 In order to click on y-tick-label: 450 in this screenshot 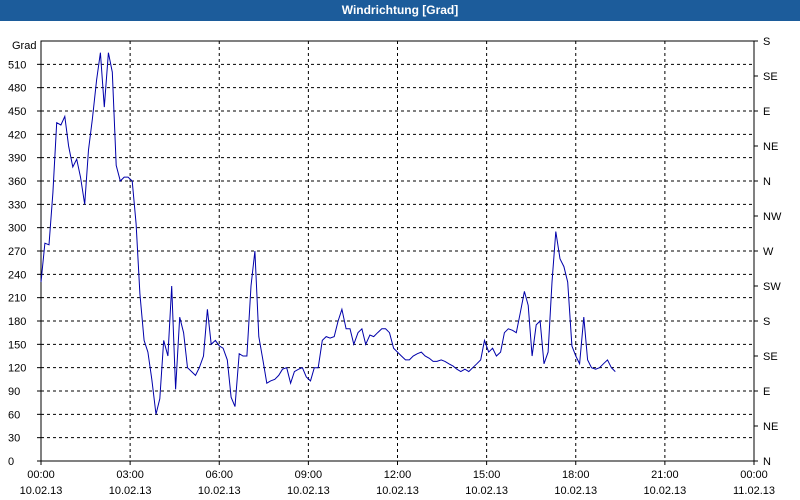, I will do `click(17, 112)`.